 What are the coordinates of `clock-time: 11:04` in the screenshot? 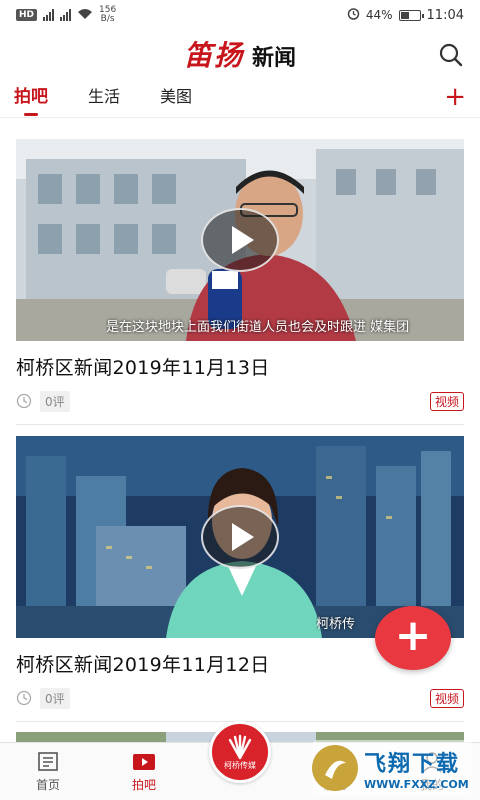 It's located at (445, 15).